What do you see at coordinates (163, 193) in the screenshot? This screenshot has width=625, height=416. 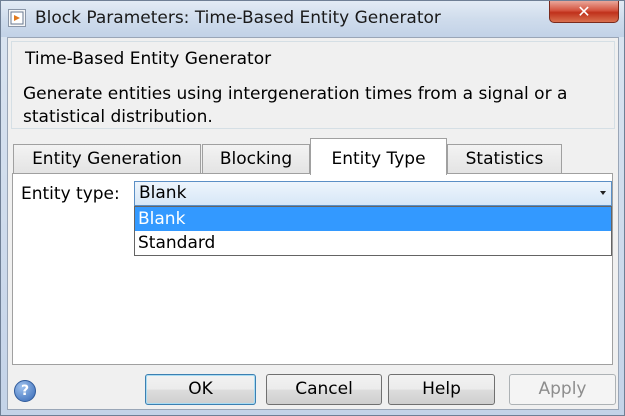 I see `entity-type-selected-value: Blank` at bounding box center [163, 193].